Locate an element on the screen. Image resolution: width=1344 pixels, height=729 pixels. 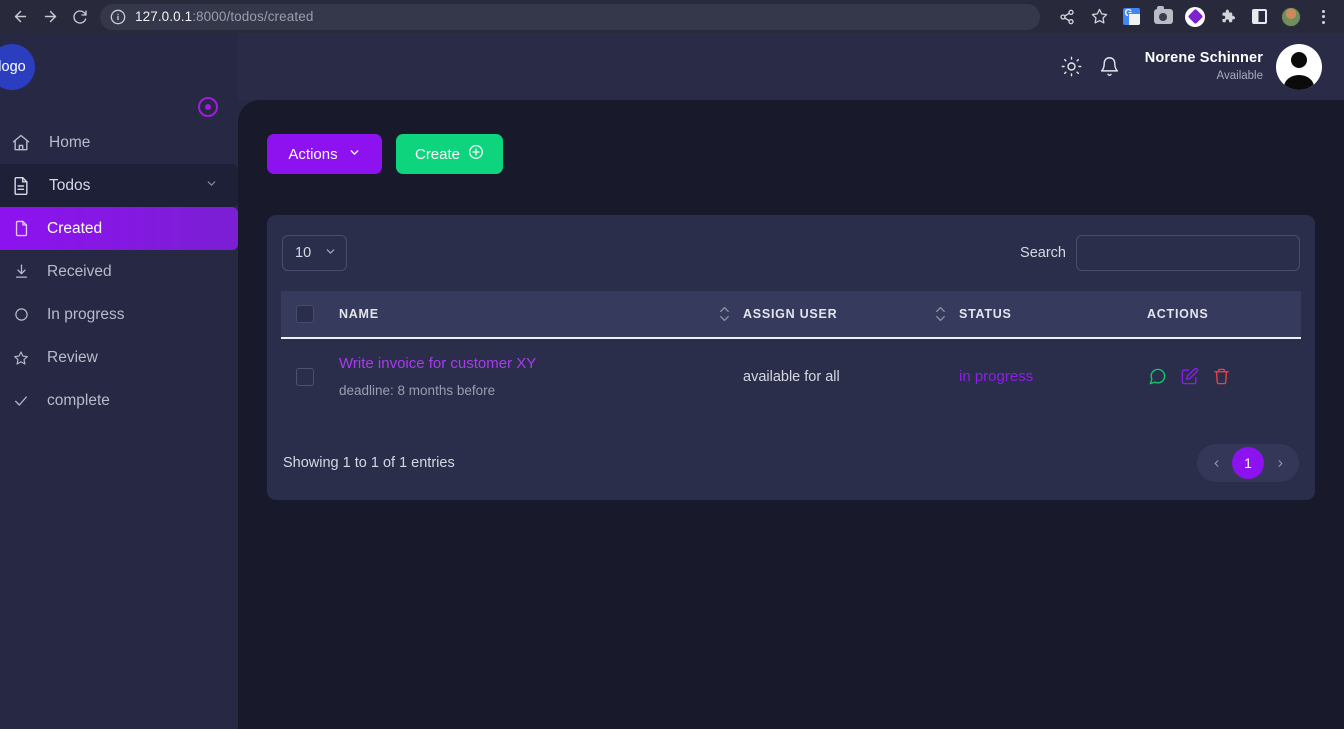
user-name: Norene Schinner is located at coordinates (1203, 57).